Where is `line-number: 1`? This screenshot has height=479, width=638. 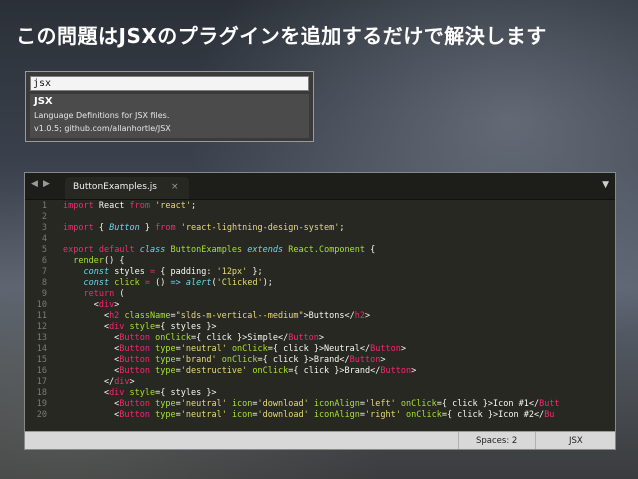
line-number: 1 is located at coordinates (44, 206).